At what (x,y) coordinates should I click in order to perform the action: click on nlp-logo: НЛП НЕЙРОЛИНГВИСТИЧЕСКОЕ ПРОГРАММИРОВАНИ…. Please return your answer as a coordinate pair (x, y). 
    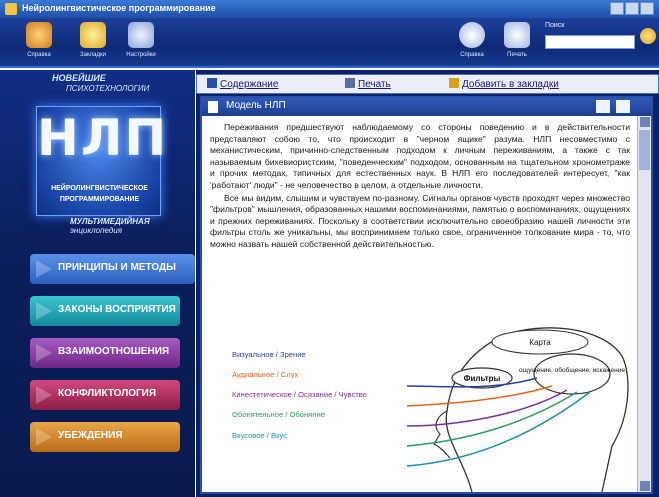
    Looking at the image, I should click on (102, 161).